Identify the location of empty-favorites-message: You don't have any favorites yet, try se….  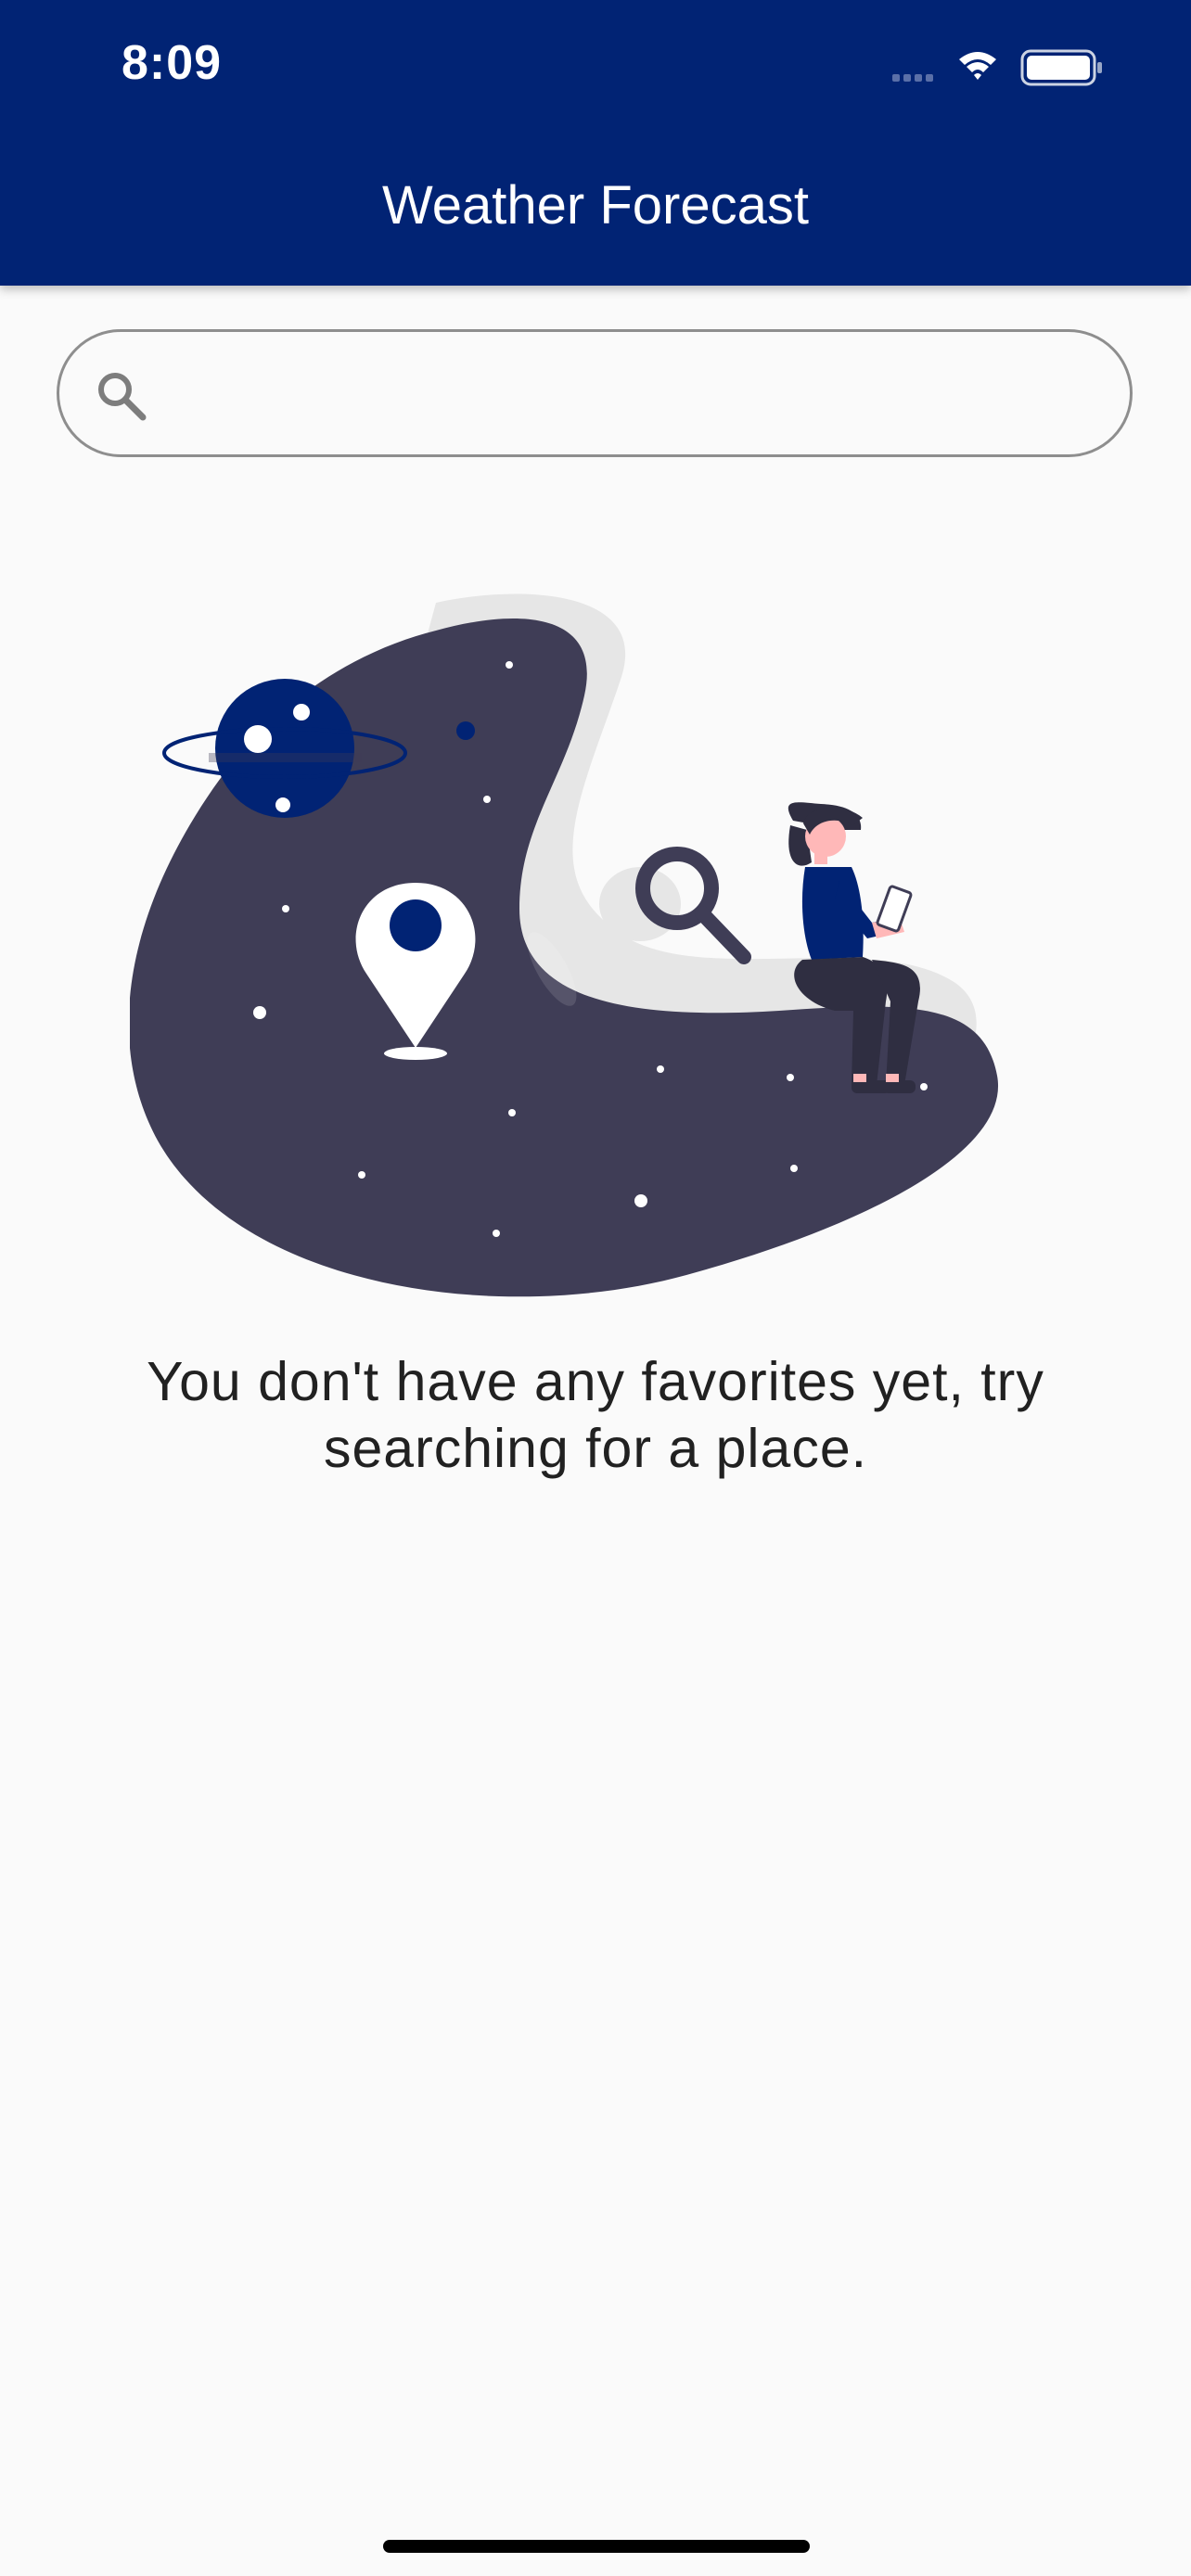
(595, 1415).